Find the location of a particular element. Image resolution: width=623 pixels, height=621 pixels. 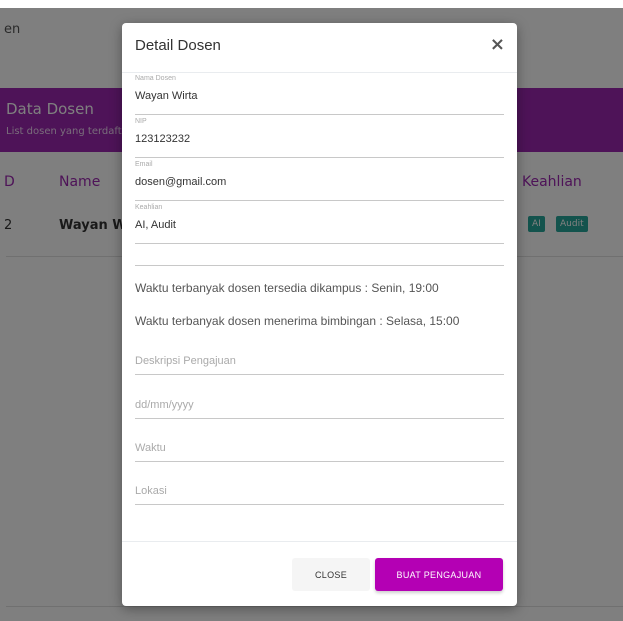

field-value: 123123232 is located at coordinates (163, 139).